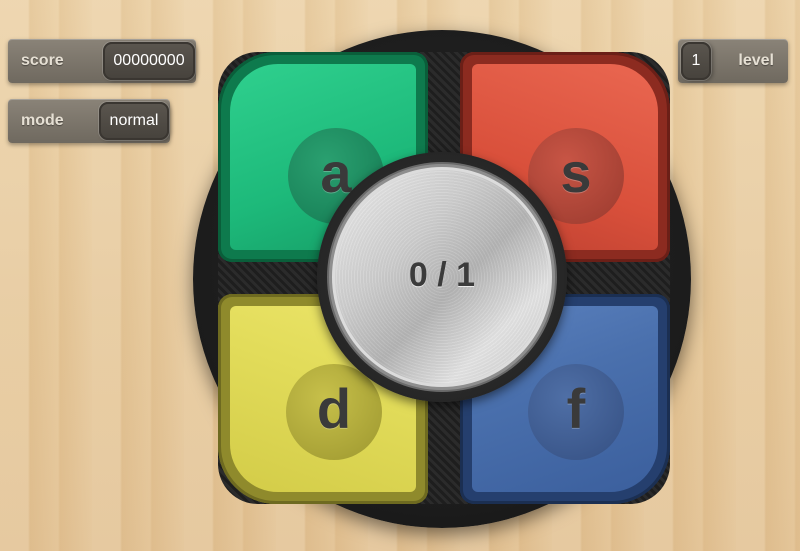 The width and height of the screenshot is (800, 551). Describe the element at coordinates (42, 120) in the screenshot. I see `mode-label: mode` at that location.